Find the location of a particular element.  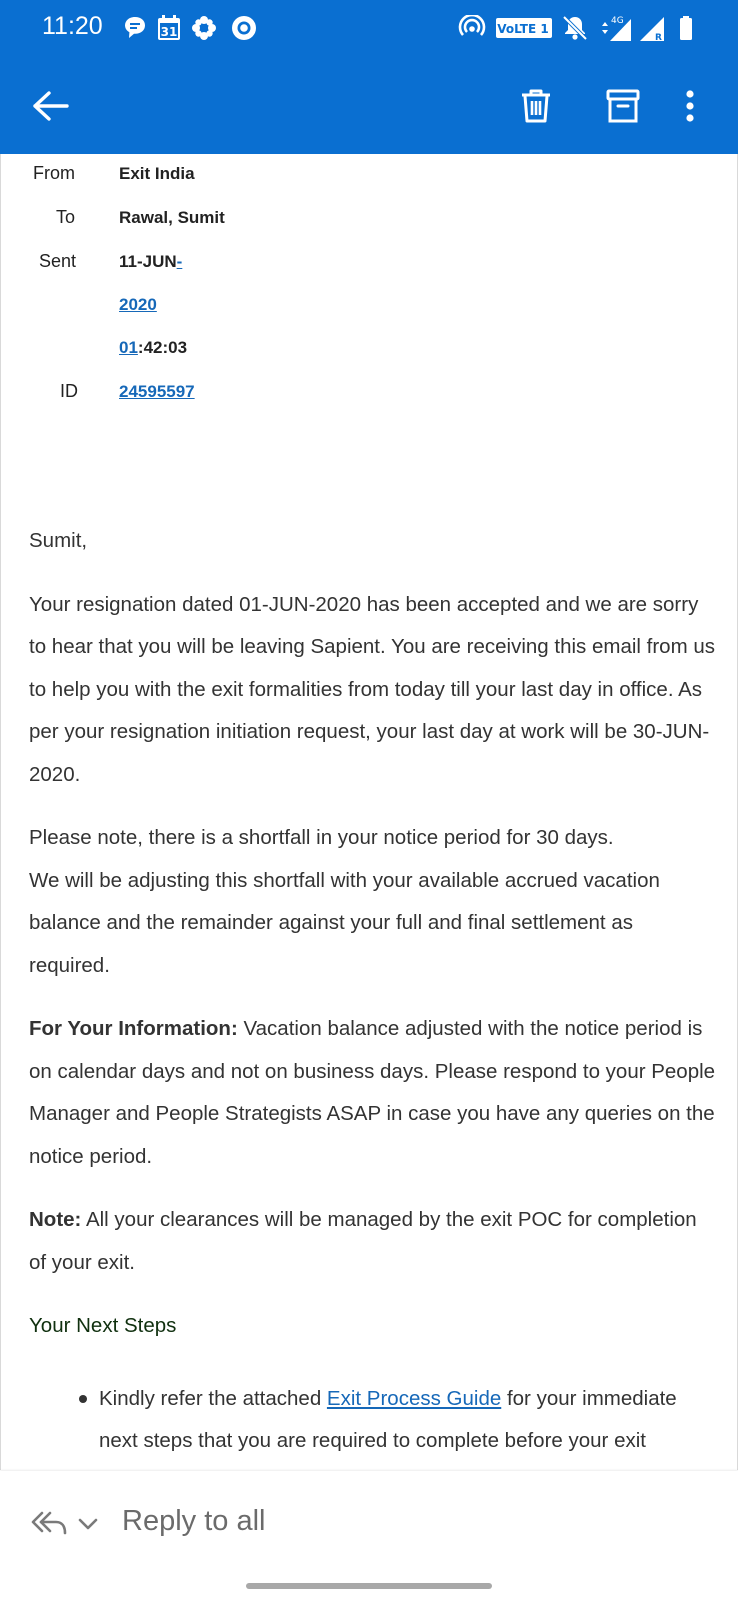

next-steps-heading: Your Next Steps is located at coordinates (103, 1325).